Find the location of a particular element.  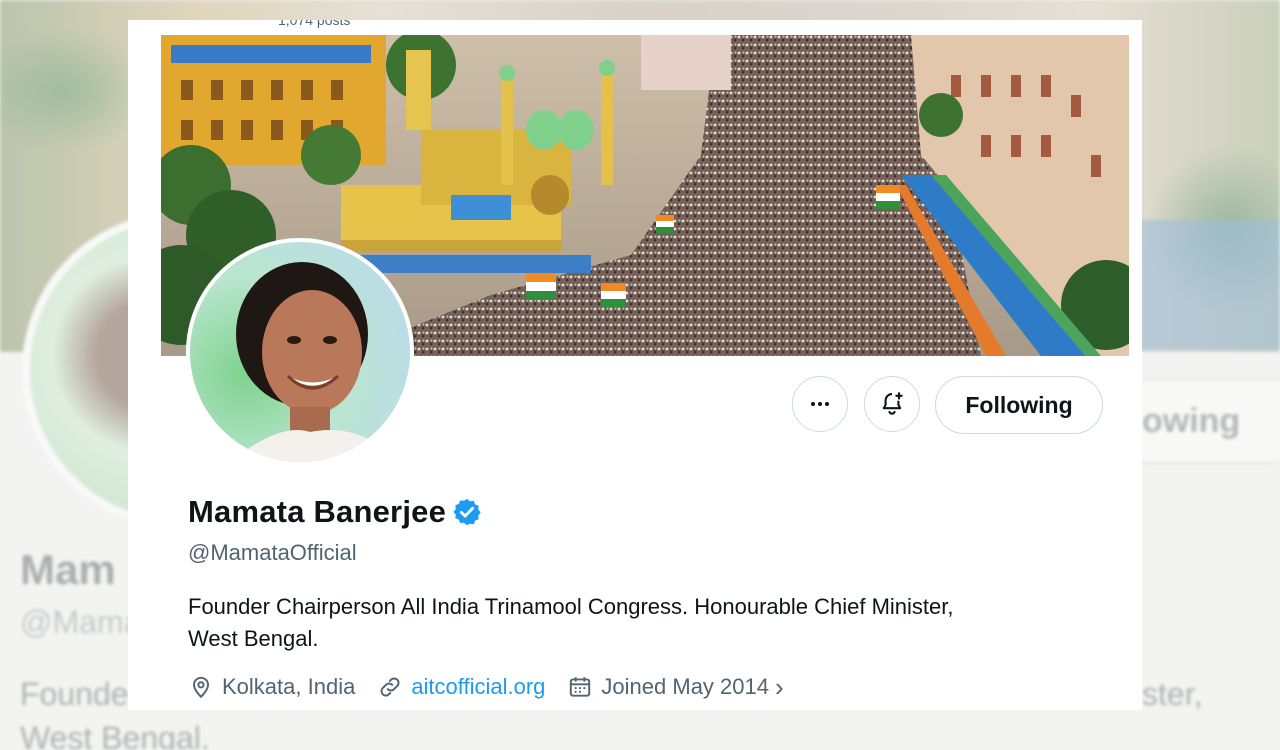

website-item: aitcofficial.org is located at coordinates (461, 687).